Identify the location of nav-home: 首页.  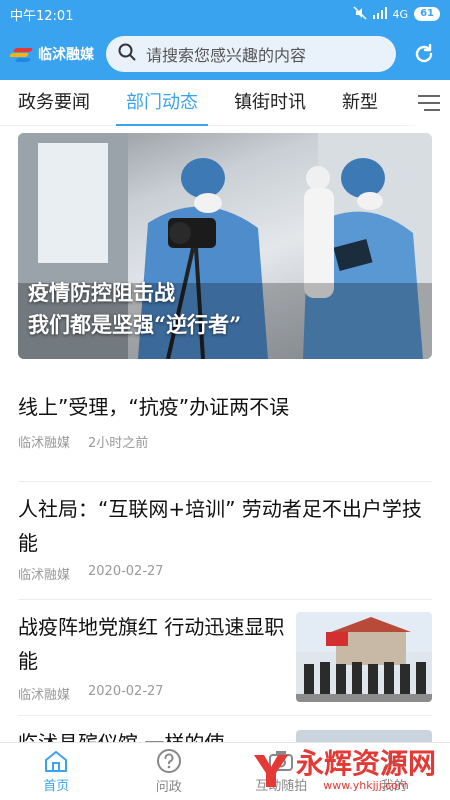
(56, 771).